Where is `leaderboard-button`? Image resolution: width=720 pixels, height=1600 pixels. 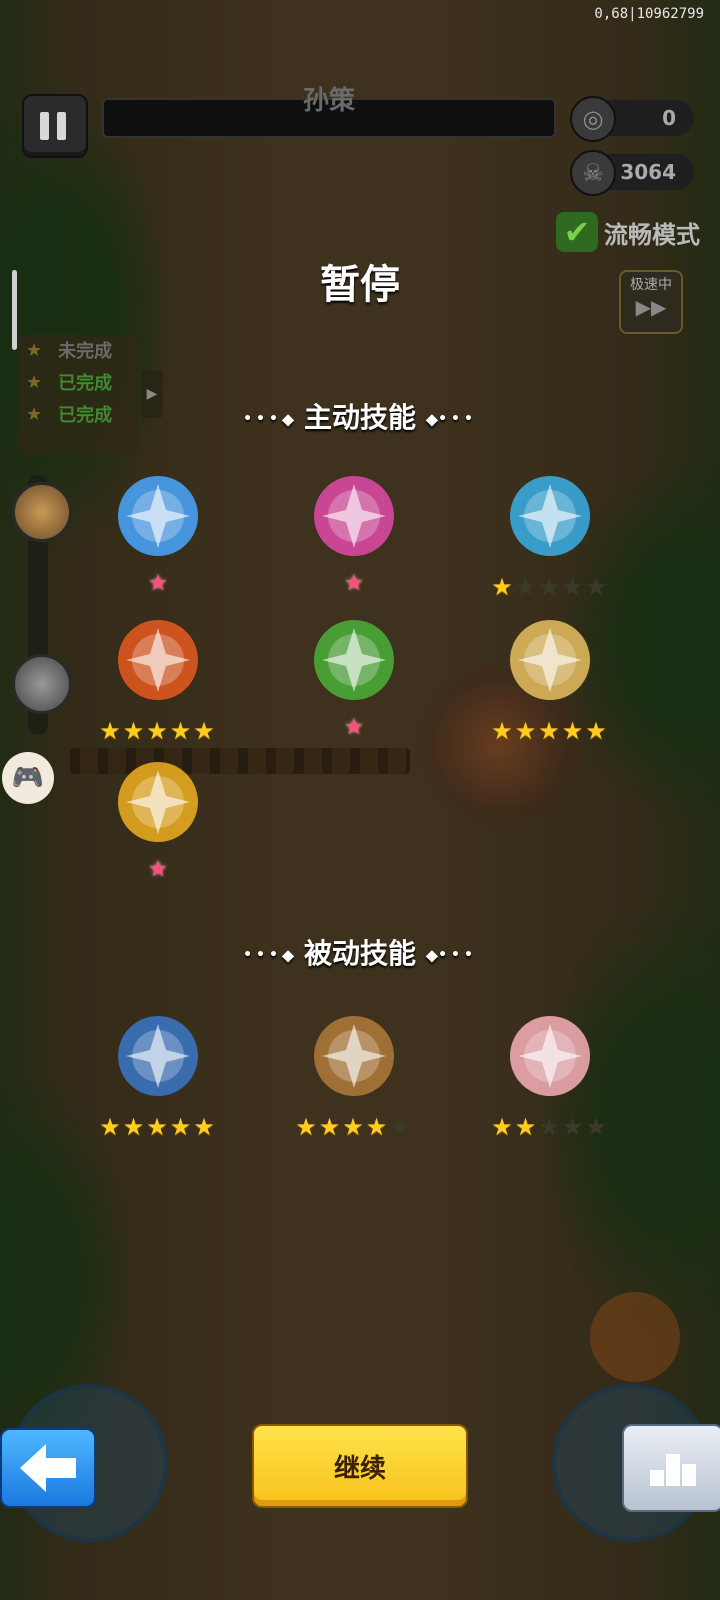 leaderboard-button is located at coordinates (671, 1468).